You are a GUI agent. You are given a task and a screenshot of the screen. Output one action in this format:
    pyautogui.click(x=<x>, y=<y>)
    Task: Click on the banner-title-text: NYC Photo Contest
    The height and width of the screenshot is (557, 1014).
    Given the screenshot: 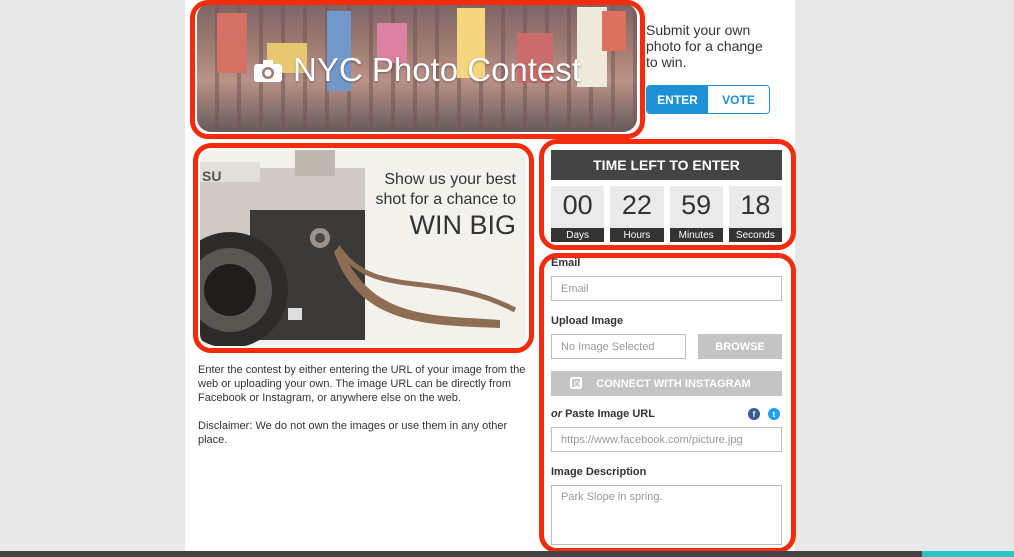 What is the action you would take?
    pyautogui.click(x=437, y=69)
    